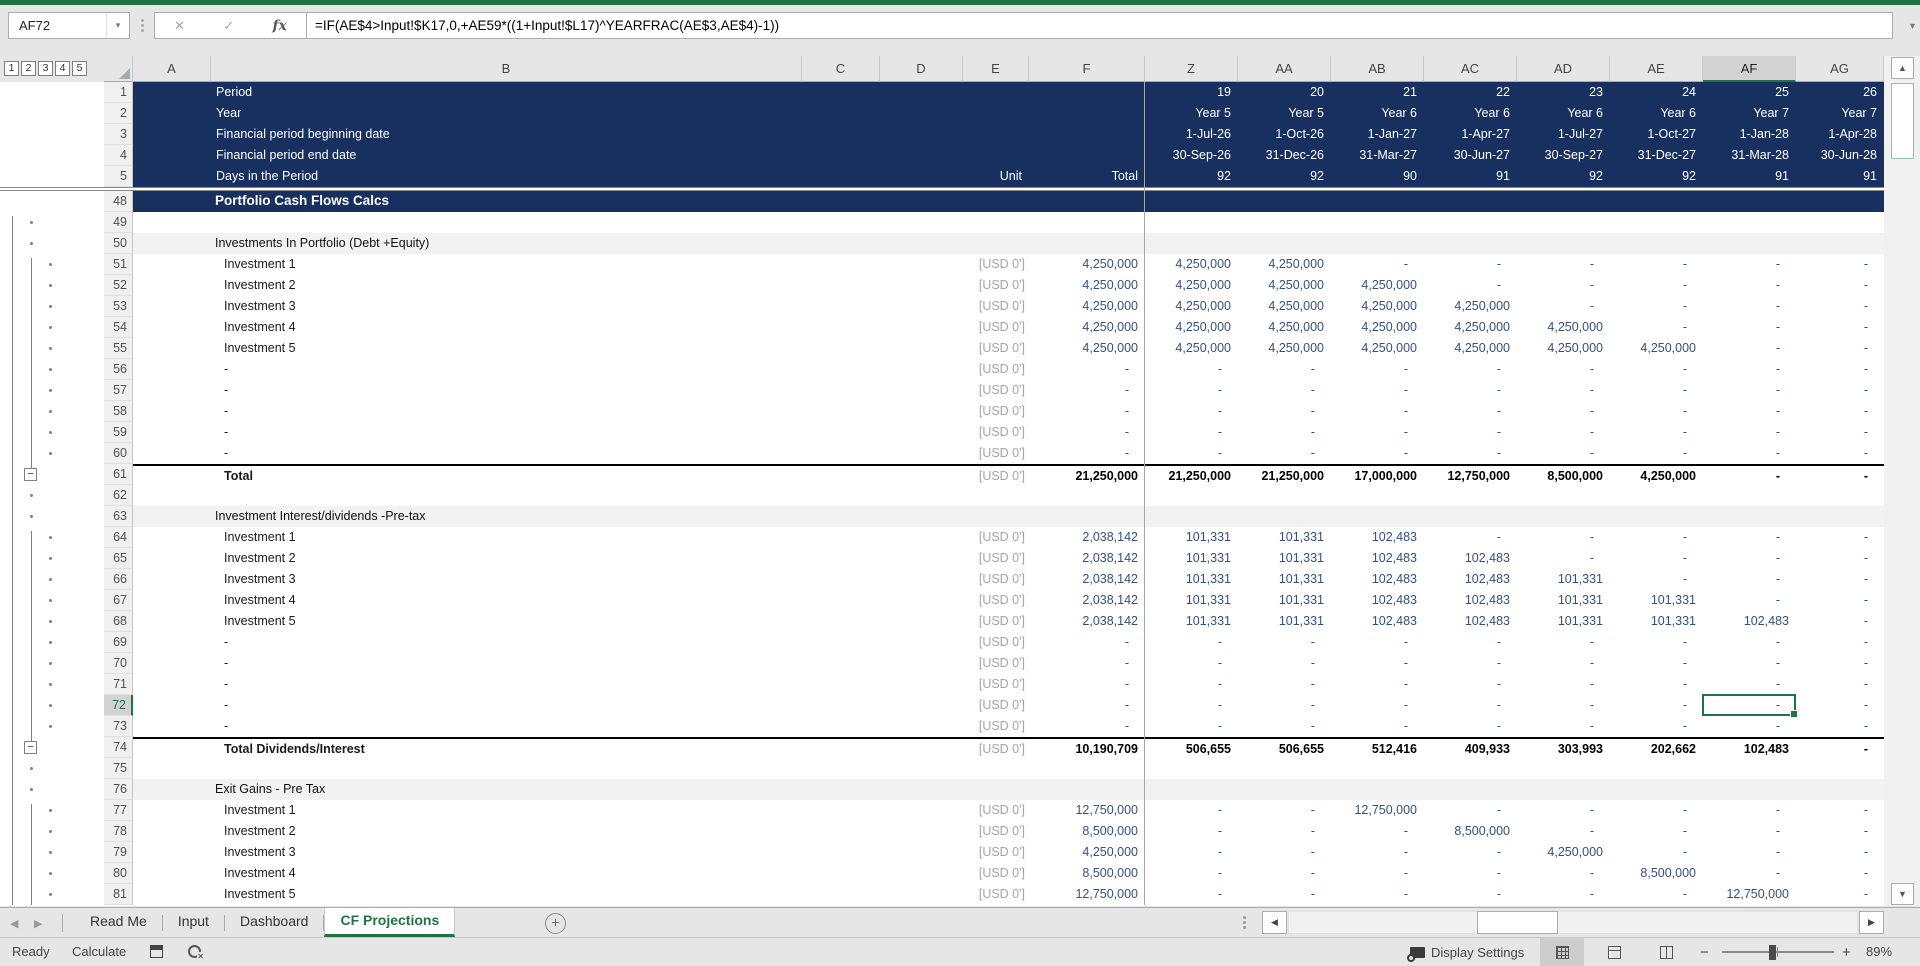 This screenshot has width=1920, height=966. I want to click on cell-AG80: -, so click(1840, 873).